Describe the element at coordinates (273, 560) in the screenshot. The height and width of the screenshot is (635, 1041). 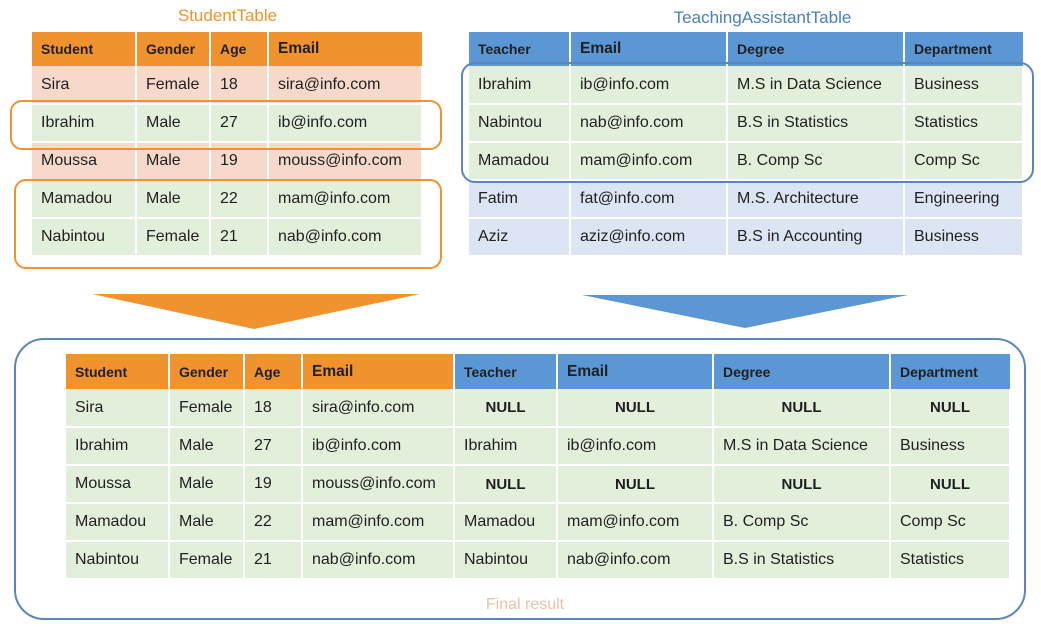
I see `result-table-cell: 21` at that location.